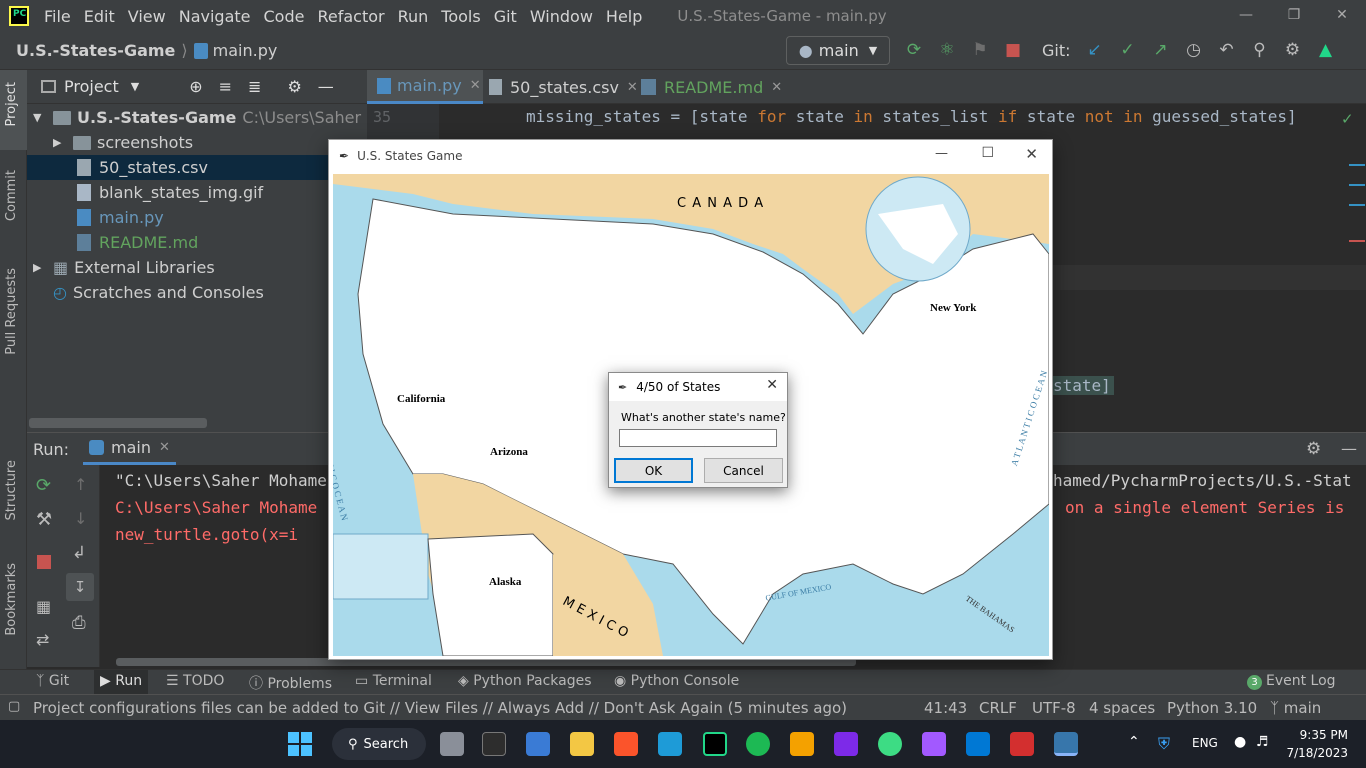 The image size is (1366, 768). Describe the element at coordinates (1320, 735) in the screenshot. I see `clock-time: 9:35 PM` at that location.